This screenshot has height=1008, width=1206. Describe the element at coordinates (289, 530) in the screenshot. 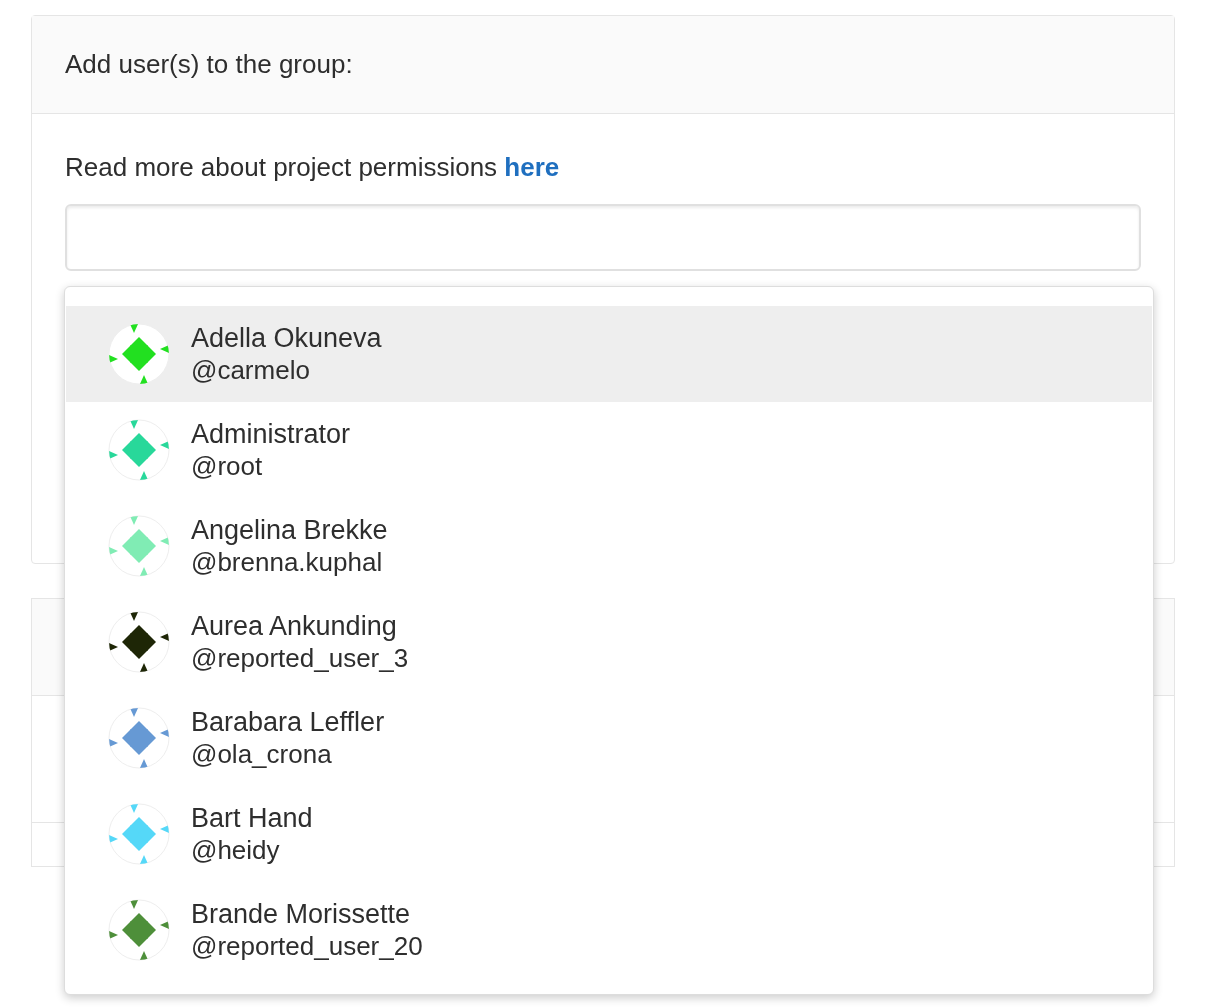

I see `user-name: Angelina Brekke` at that location.